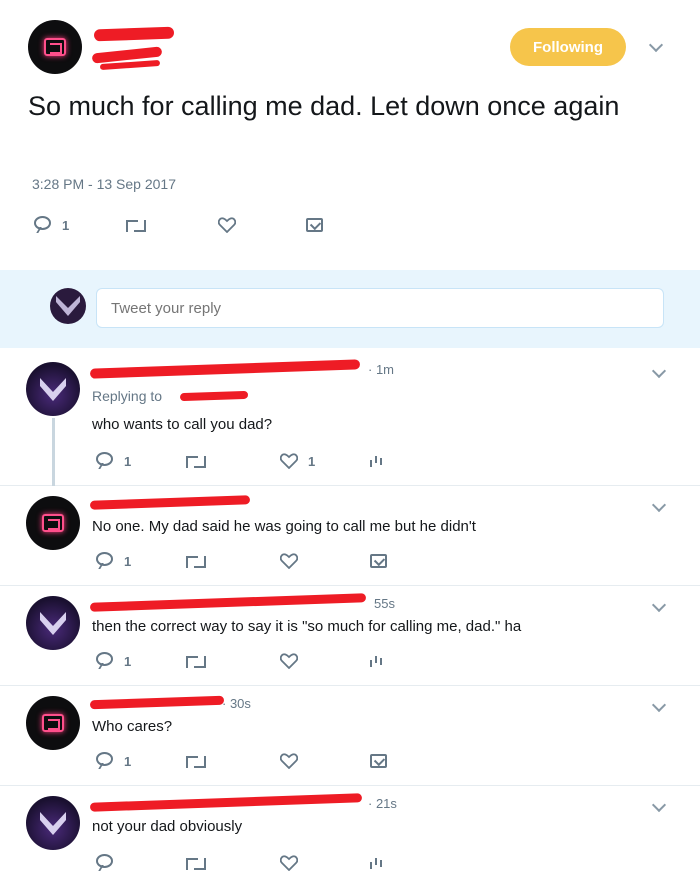 Image resolution: width=700 pixels, height=879 pixels. I want to click on reply-text: not your dad obviously, so click(167, 826).